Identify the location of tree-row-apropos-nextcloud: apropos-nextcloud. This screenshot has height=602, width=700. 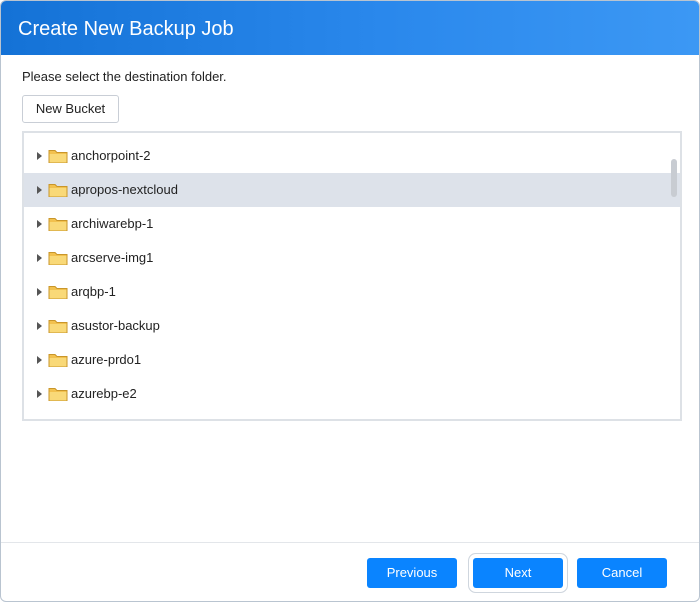
(352, 190).